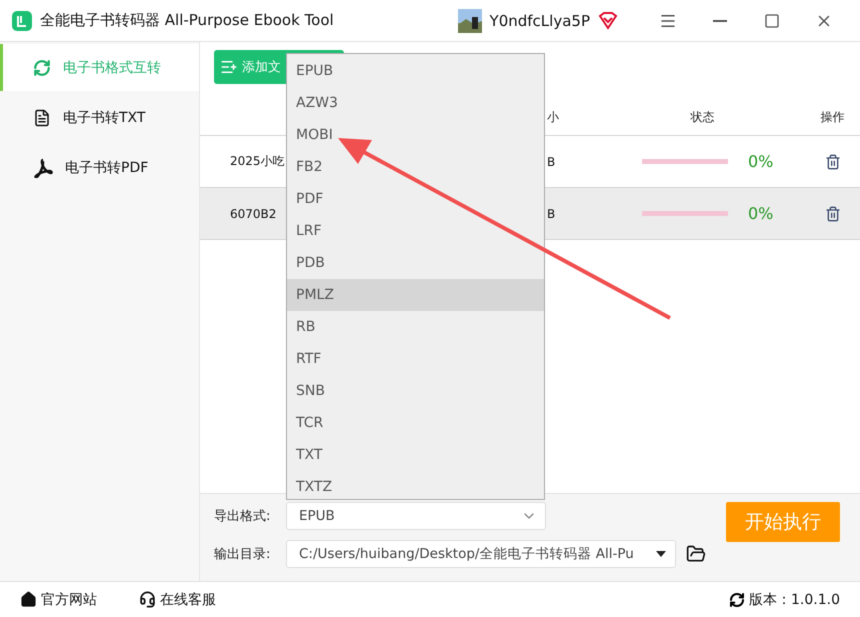  Describe the element at coordinates (243, 516) in the screenshot. I see `format-label: 导出格式:` at that location.